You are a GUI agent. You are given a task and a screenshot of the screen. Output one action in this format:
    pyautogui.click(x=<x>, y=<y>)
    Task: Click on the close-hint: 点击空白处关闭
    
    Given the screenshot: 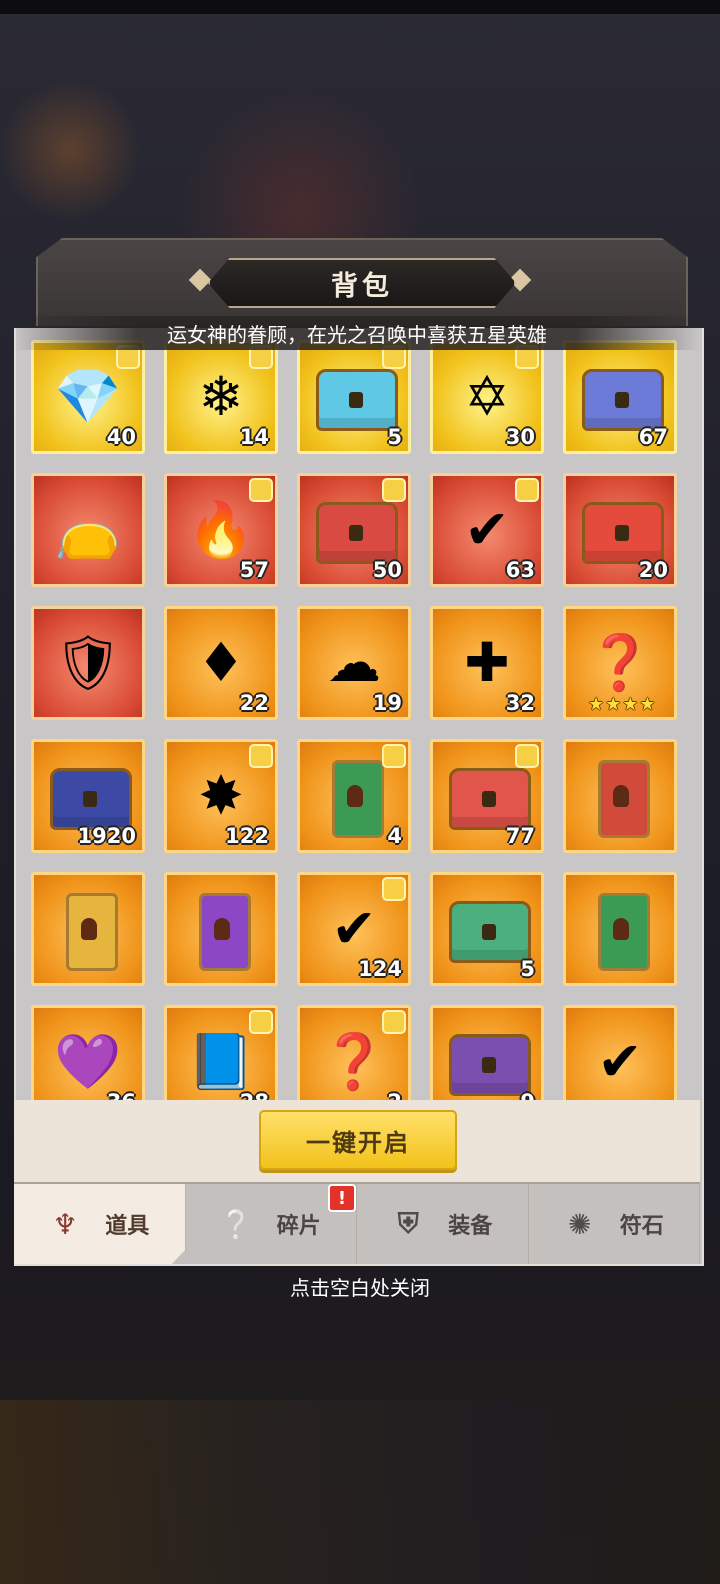 What is the action you would take?
    pyautogui.click(x=360, y=1286)
    